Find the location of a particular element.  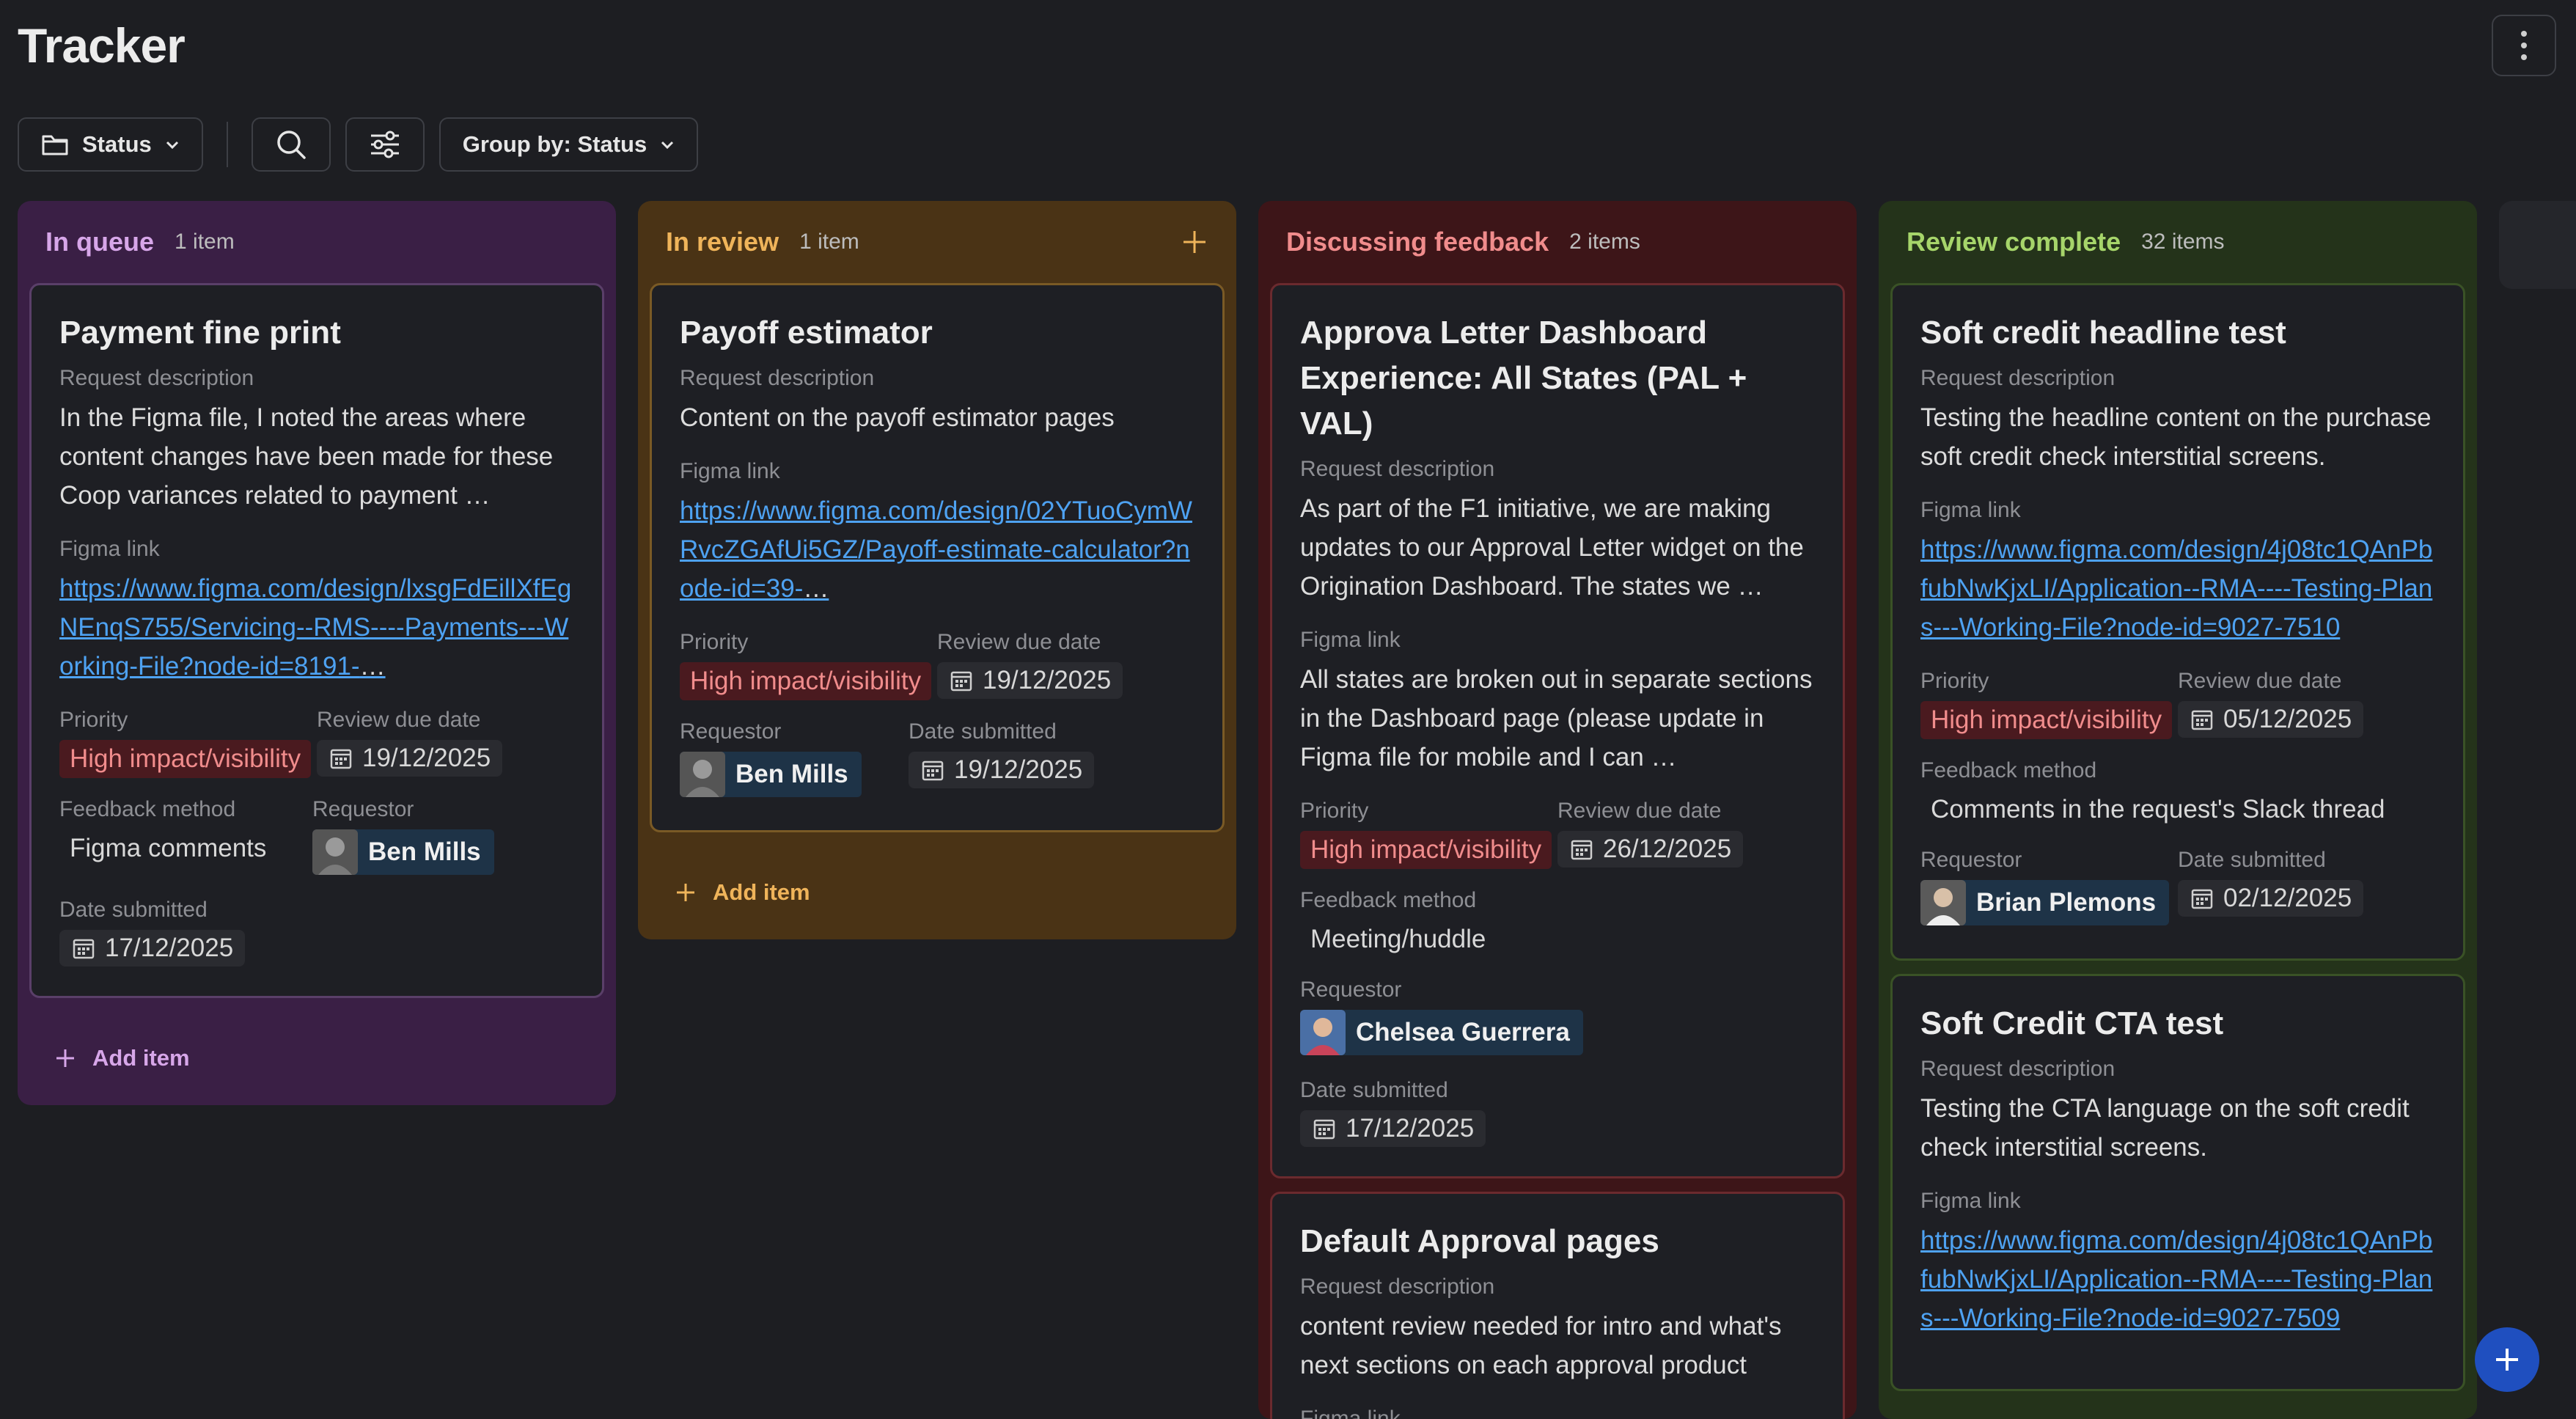

requestor-chip: Brian Plemons is located at coordinates (2045, 902).